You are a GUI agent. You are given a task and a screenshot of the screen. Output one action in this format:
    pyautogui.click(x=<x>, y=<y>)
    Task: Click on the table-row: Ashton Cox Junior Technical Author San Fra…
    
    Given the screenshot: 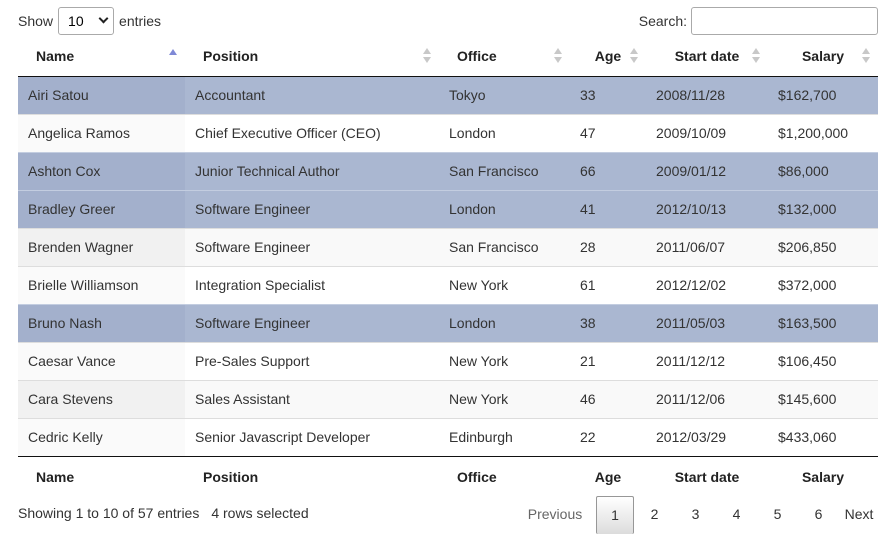 What is the action you would take?
    pyautogui.click(x=448, y=170)
    